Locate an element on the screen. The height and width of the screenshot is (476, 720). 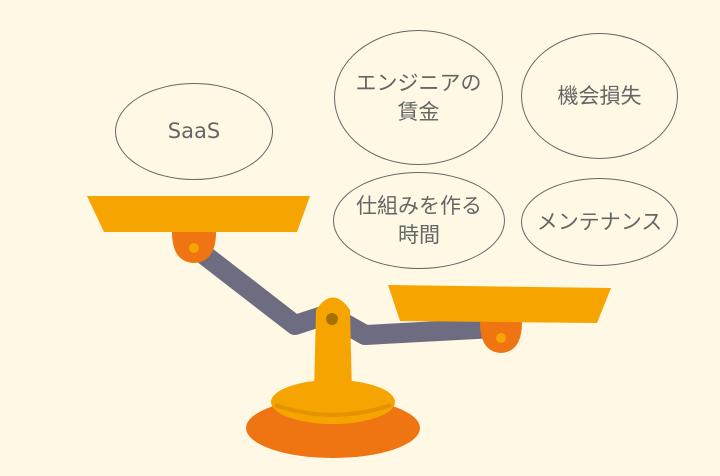
pivot-pin is located at coordinates (332, 319).